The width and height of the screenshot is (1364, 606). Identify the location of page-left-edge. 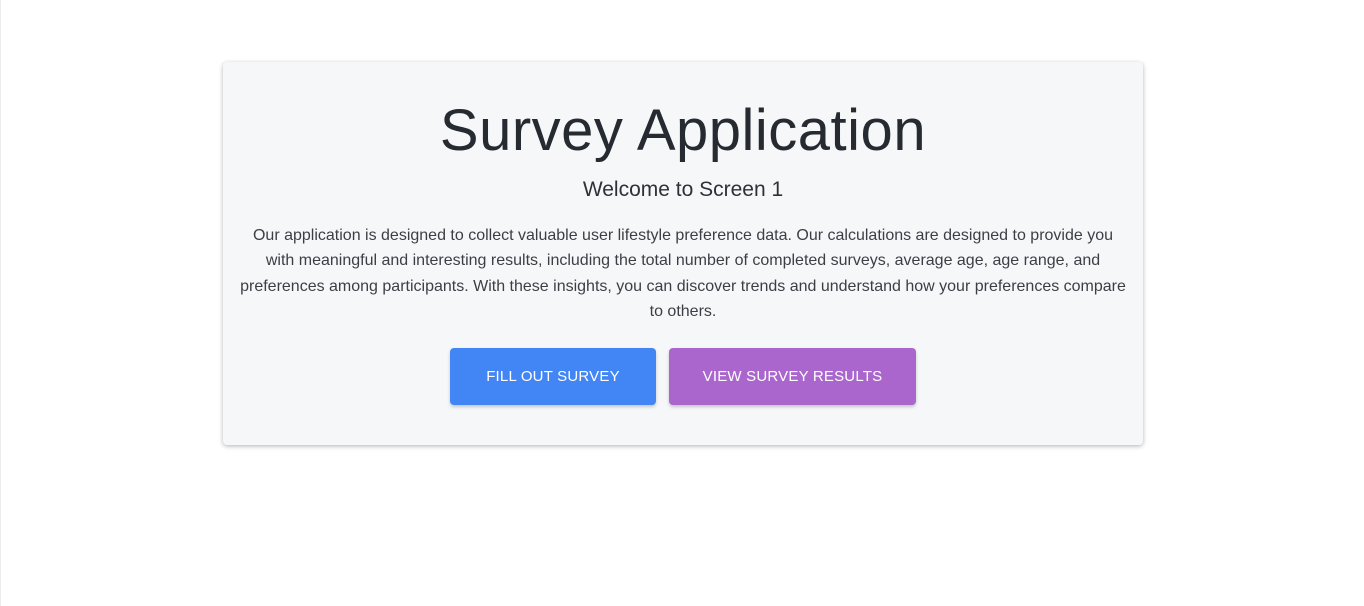
(0, 303).